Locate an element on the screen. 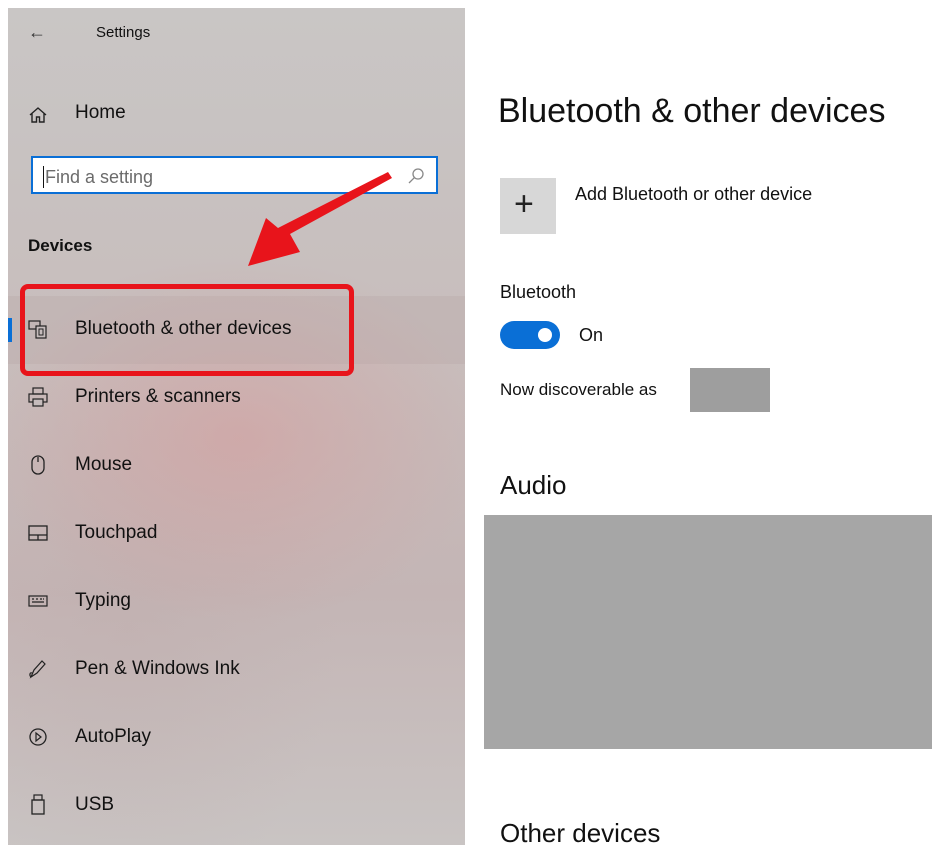 The width and height of the screenshot is (941, 845). sidebar-item-label: USB is located at coordinates (95, 804).